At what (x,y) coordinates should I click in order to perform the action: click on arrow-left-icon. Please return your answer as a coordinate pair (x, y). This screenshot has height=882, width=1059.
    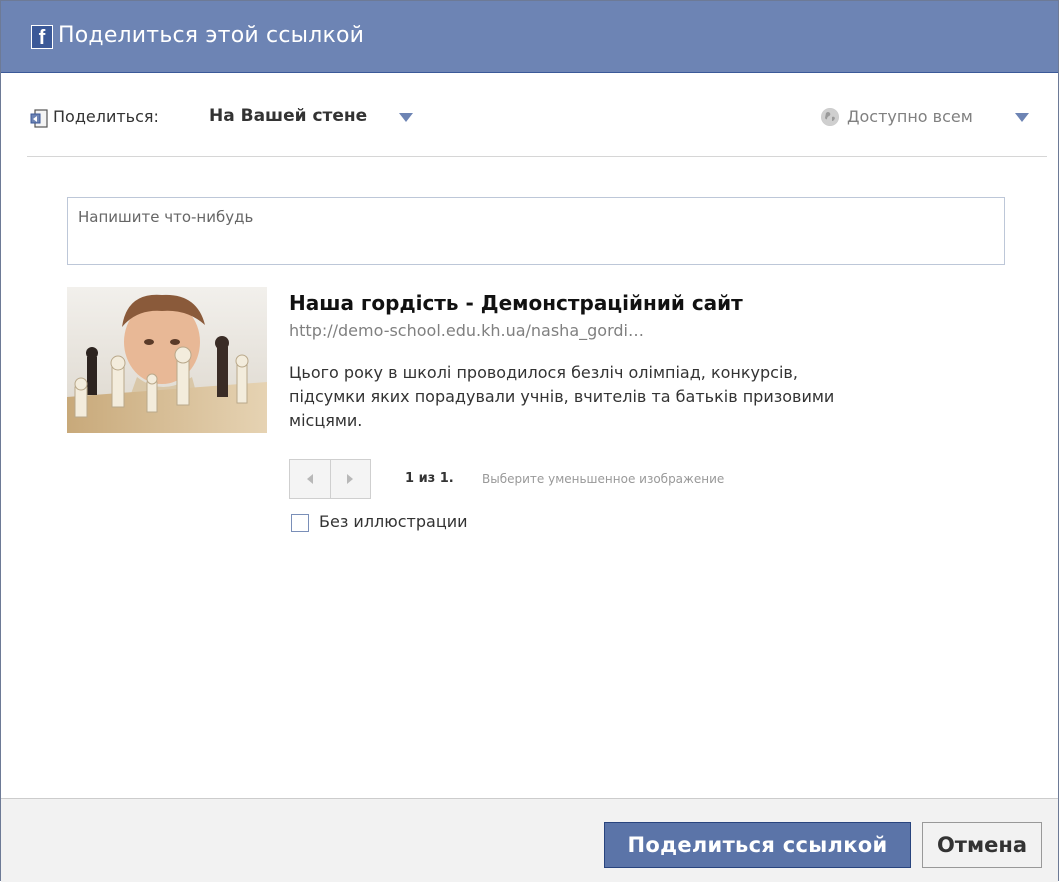
    Looking at the image, I should click on (309, 479).